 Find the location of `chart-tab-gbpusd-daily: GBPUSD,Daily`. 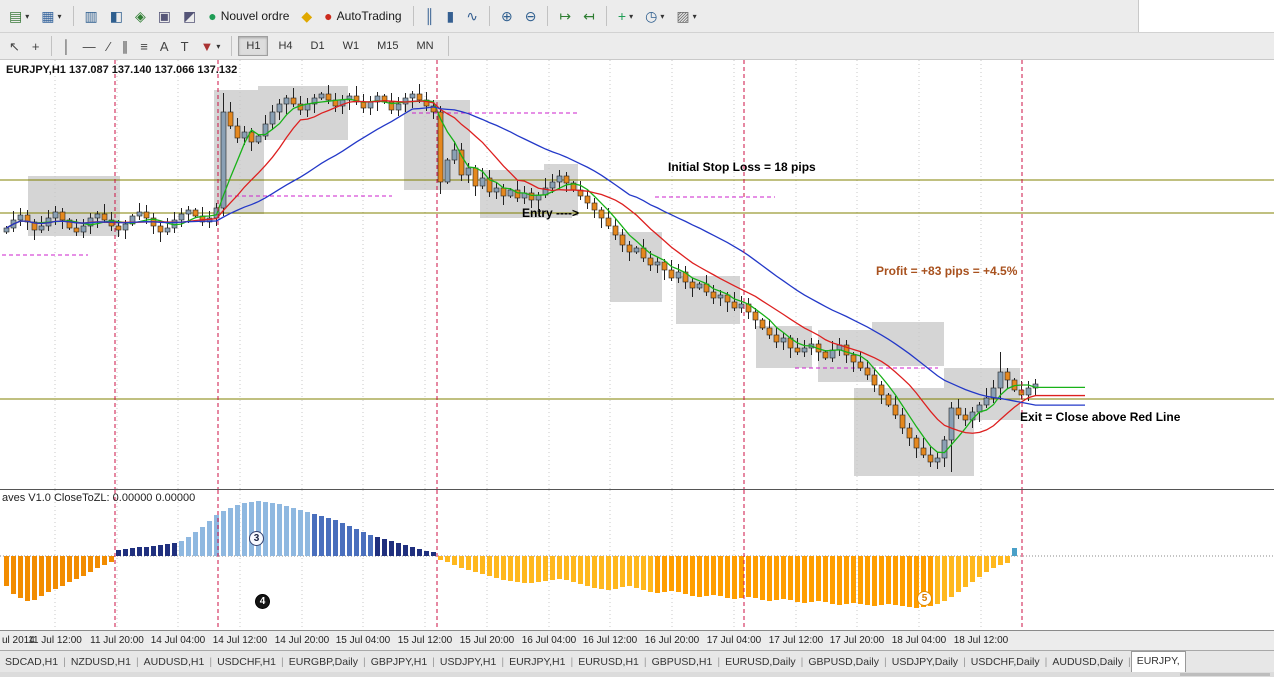

chart-tab-gbpusd-daily: GBPUSD,Daily is located at coordinates (843, 662).